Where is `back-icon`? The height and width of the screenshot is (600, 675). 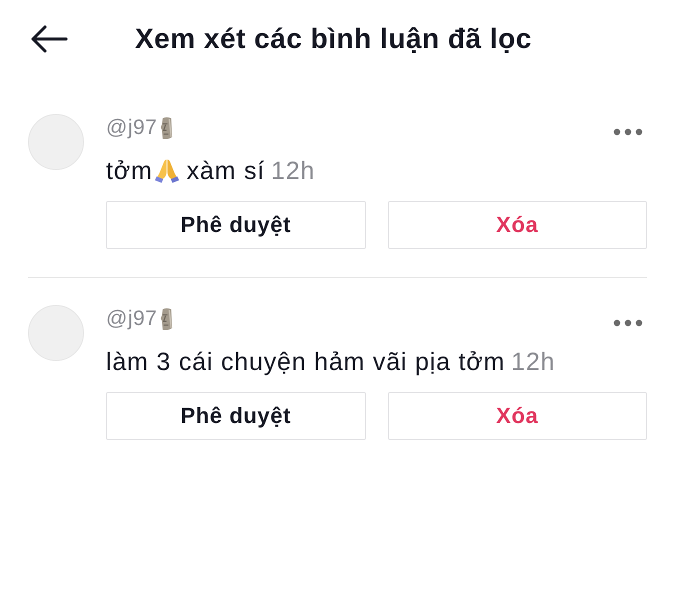
back-icon is located at coordinates (49, 39).